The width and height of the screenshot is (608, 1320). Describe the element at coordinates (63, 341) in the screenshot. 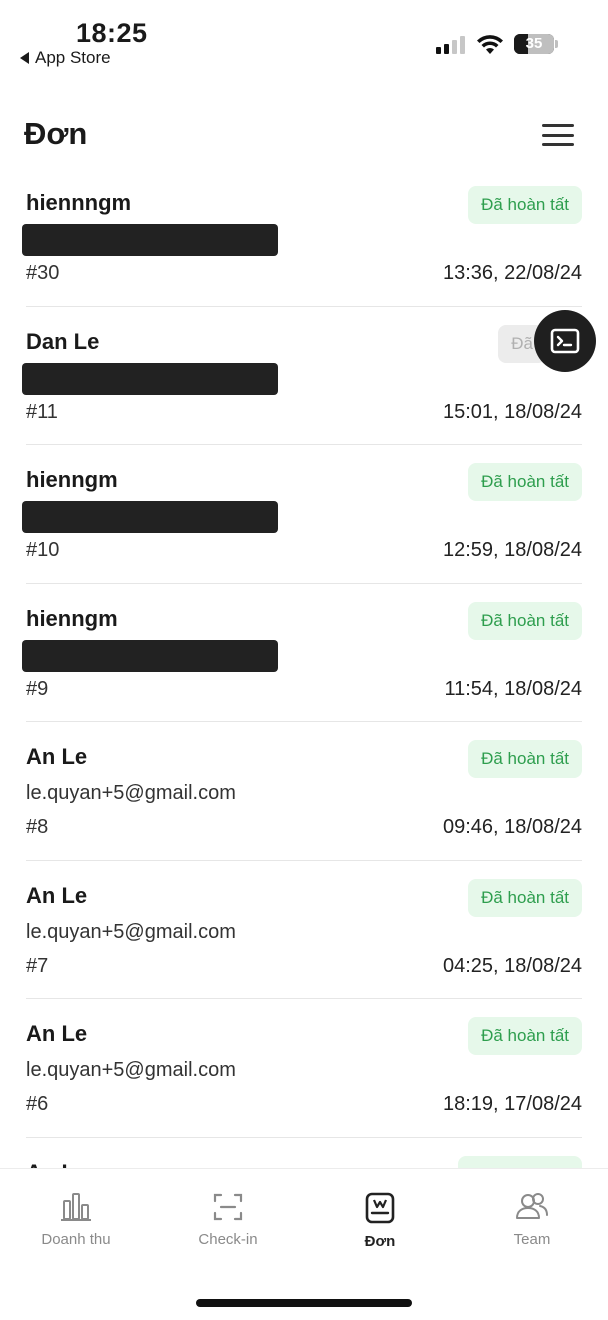

I see `order-customer-name: Dan Le` at that location.